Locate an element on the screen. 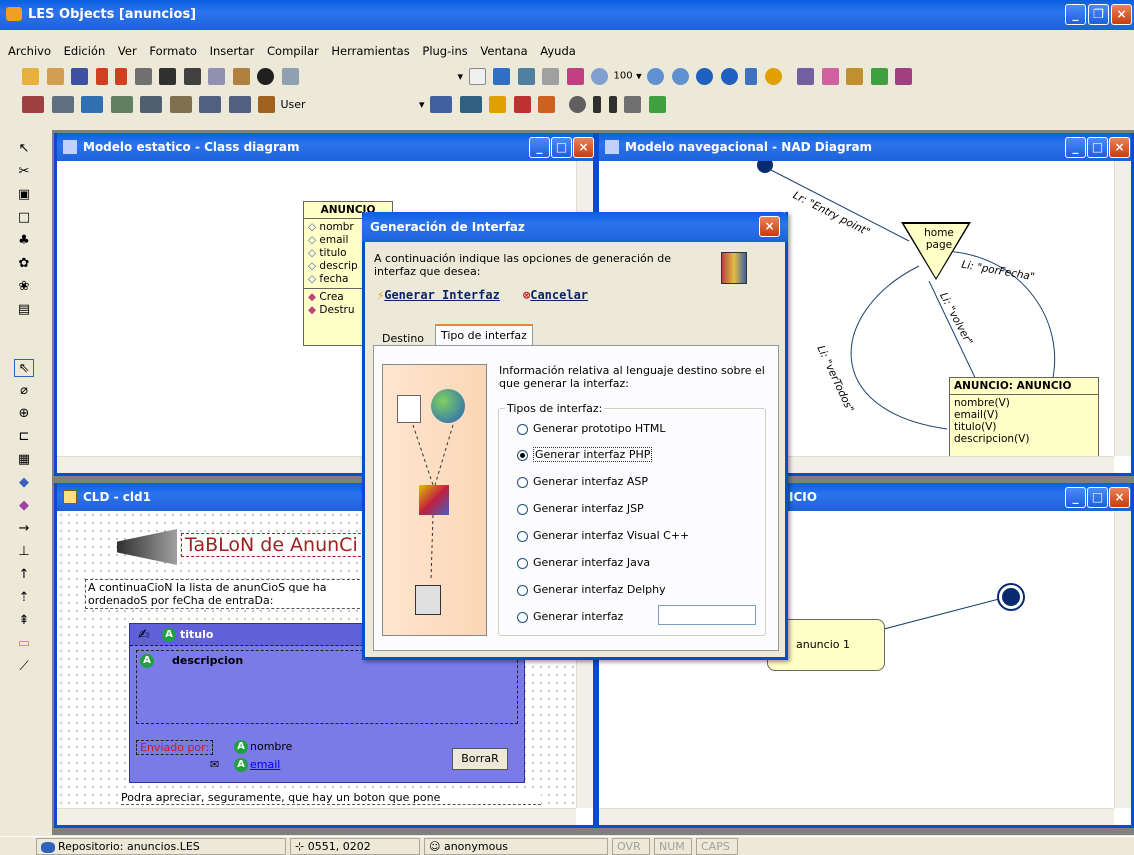  close-button: × is located at coordinates (1121, 14).